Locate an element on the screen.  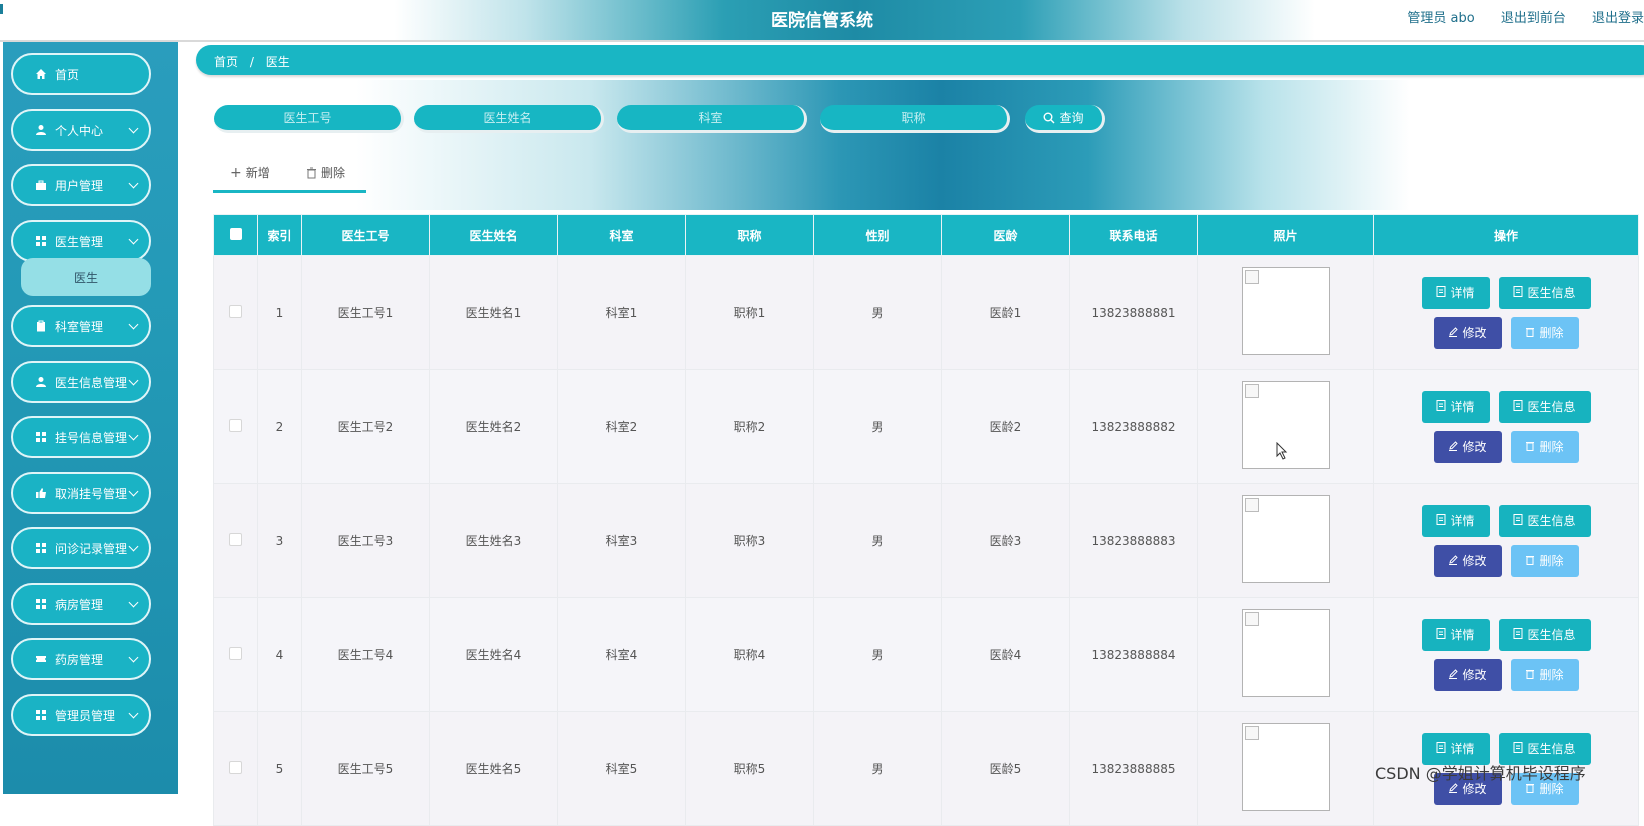
batch-delete-button: 删除 is located at coordinates (325, 172).